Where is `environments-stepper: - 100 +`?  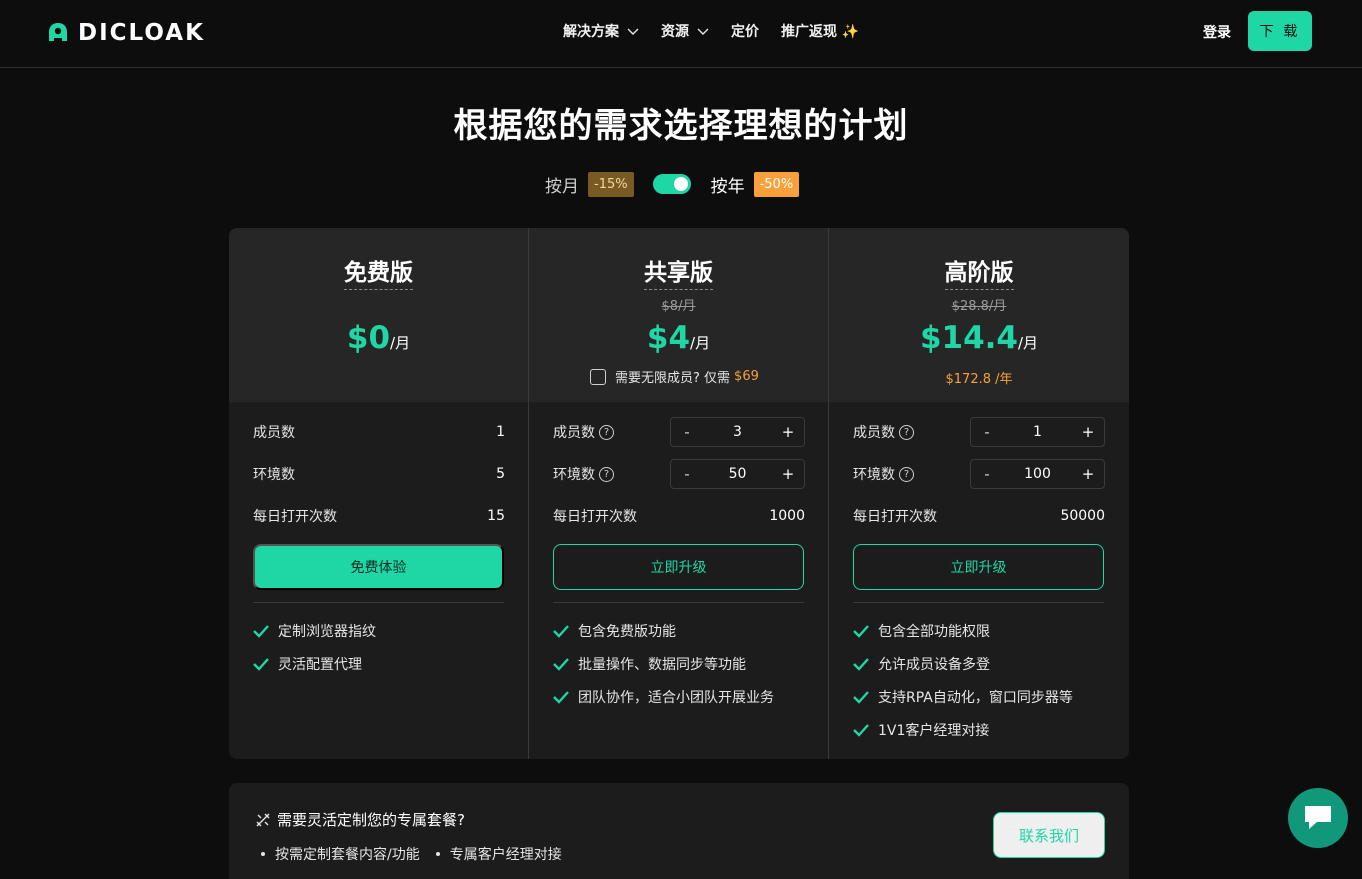
environments-stepper: - 100 + is located at coordinates (1037, 474).